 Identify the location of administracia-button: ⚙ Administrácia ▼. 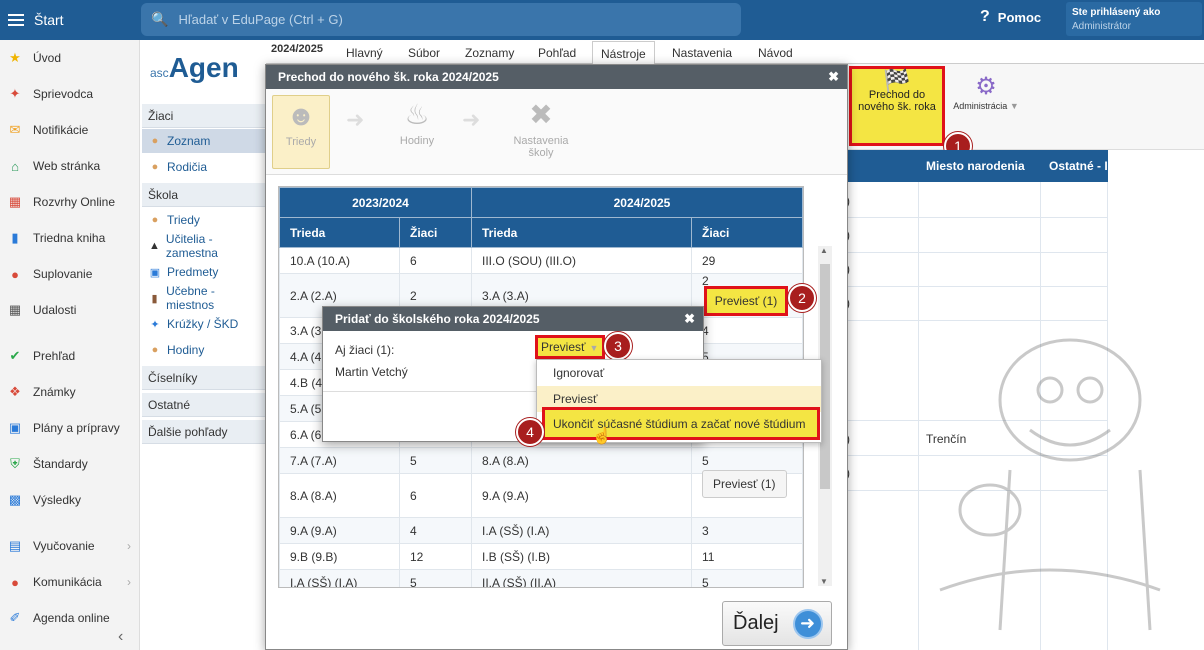
(986, 91).